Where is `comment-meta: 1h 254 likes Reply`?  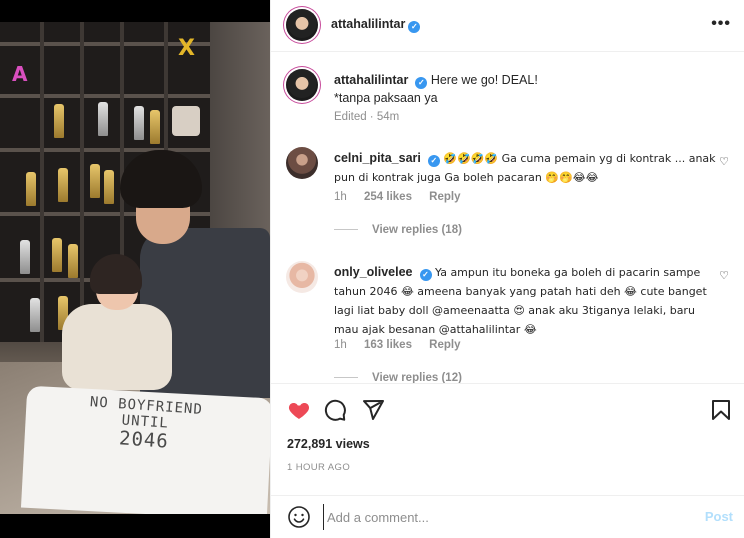 comment-meta: 1h 254 likes Reply is located at coordinates (397, 197).